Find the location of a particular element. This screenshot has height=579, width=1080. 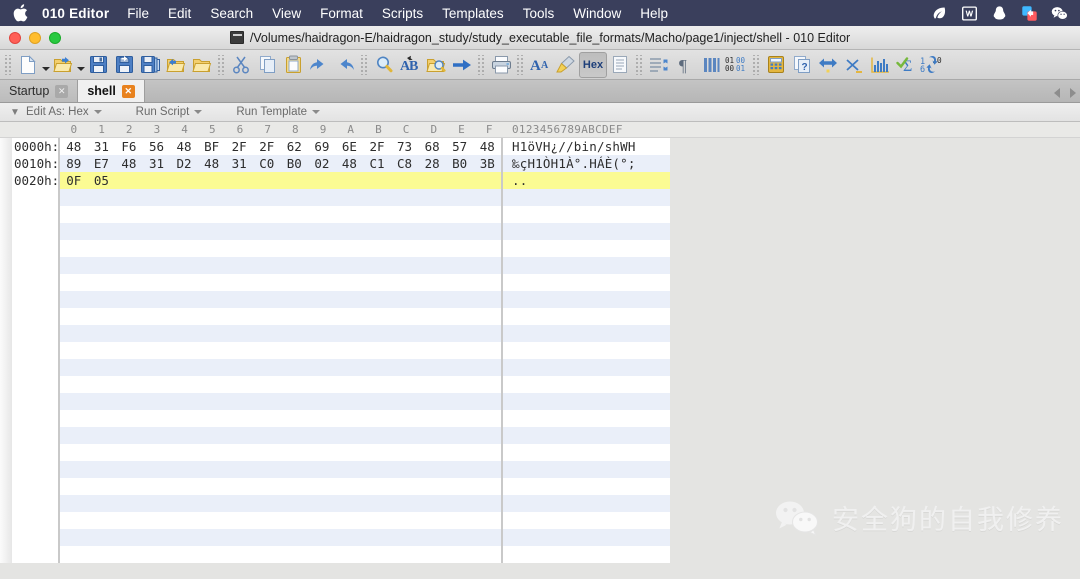

hex-byte: 2F is located at coordinates (267, 146).